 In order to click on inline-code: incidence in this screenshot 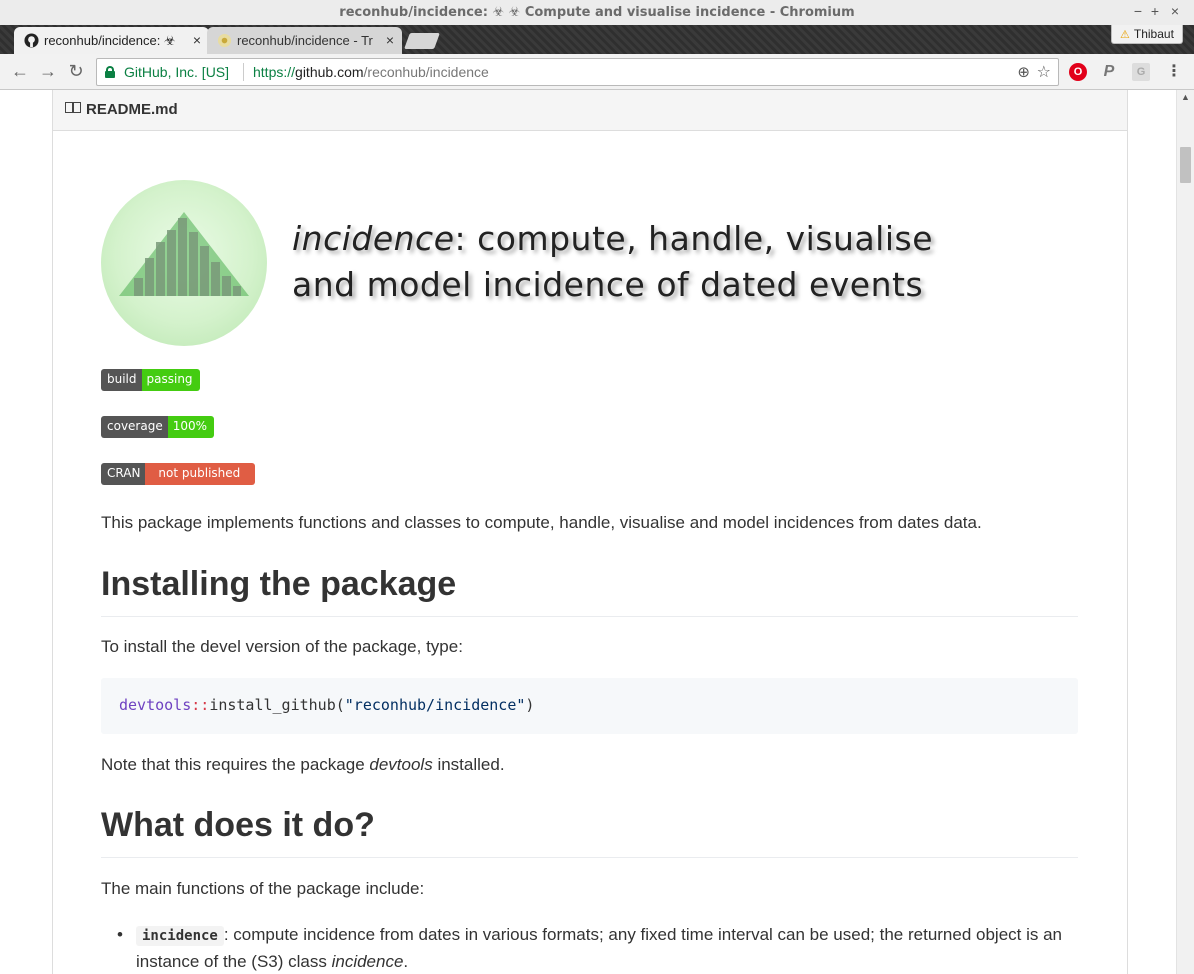, I will do `click(180, 936)`.